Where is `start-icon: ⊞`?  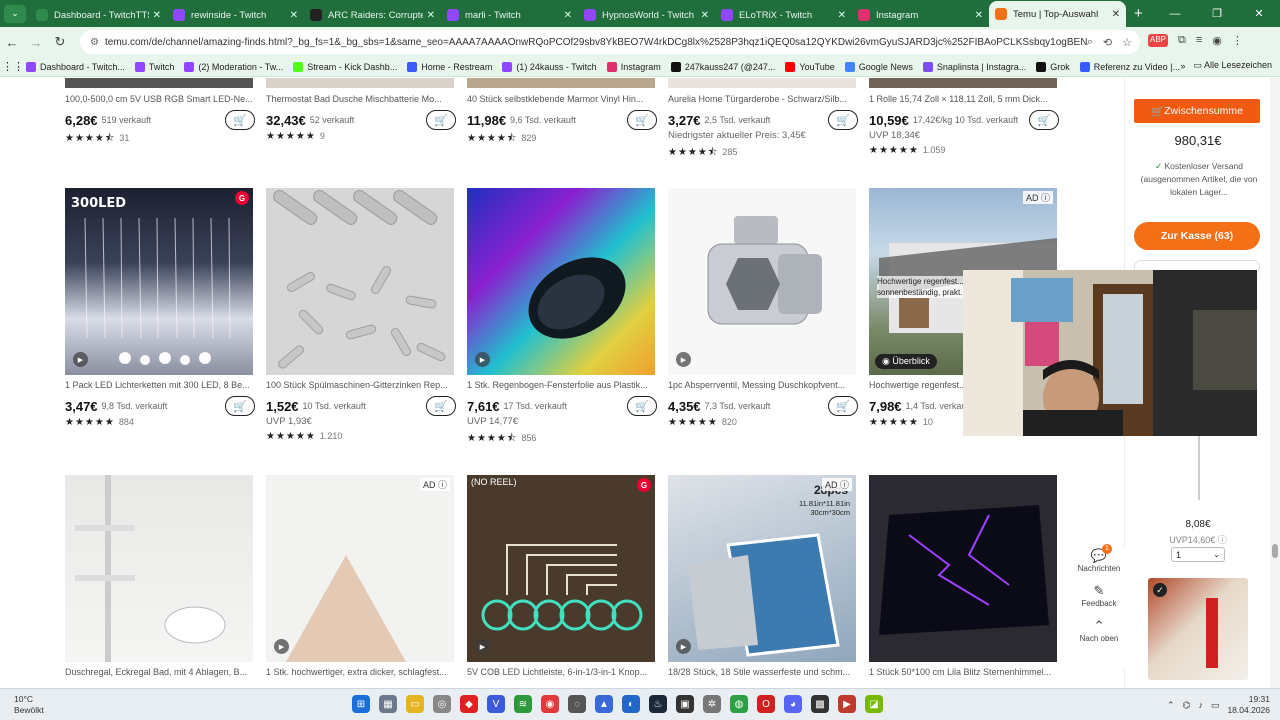 start-icon: ⊞ is located at coordinates (361, 704).